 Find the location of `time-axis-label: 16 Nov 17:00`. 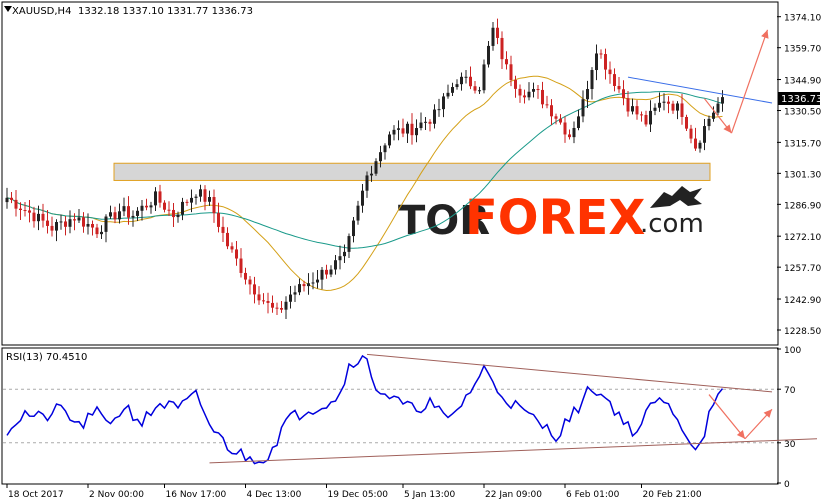

time-axis-label: 16 Nov 17:00 is located at coordinates (196, 495).